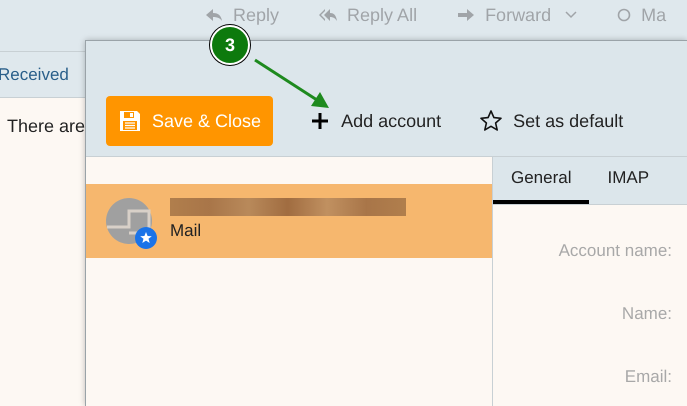 This screenshot has width=687, height=406. I want to click on right-arrow-icon, so click(466, 15).